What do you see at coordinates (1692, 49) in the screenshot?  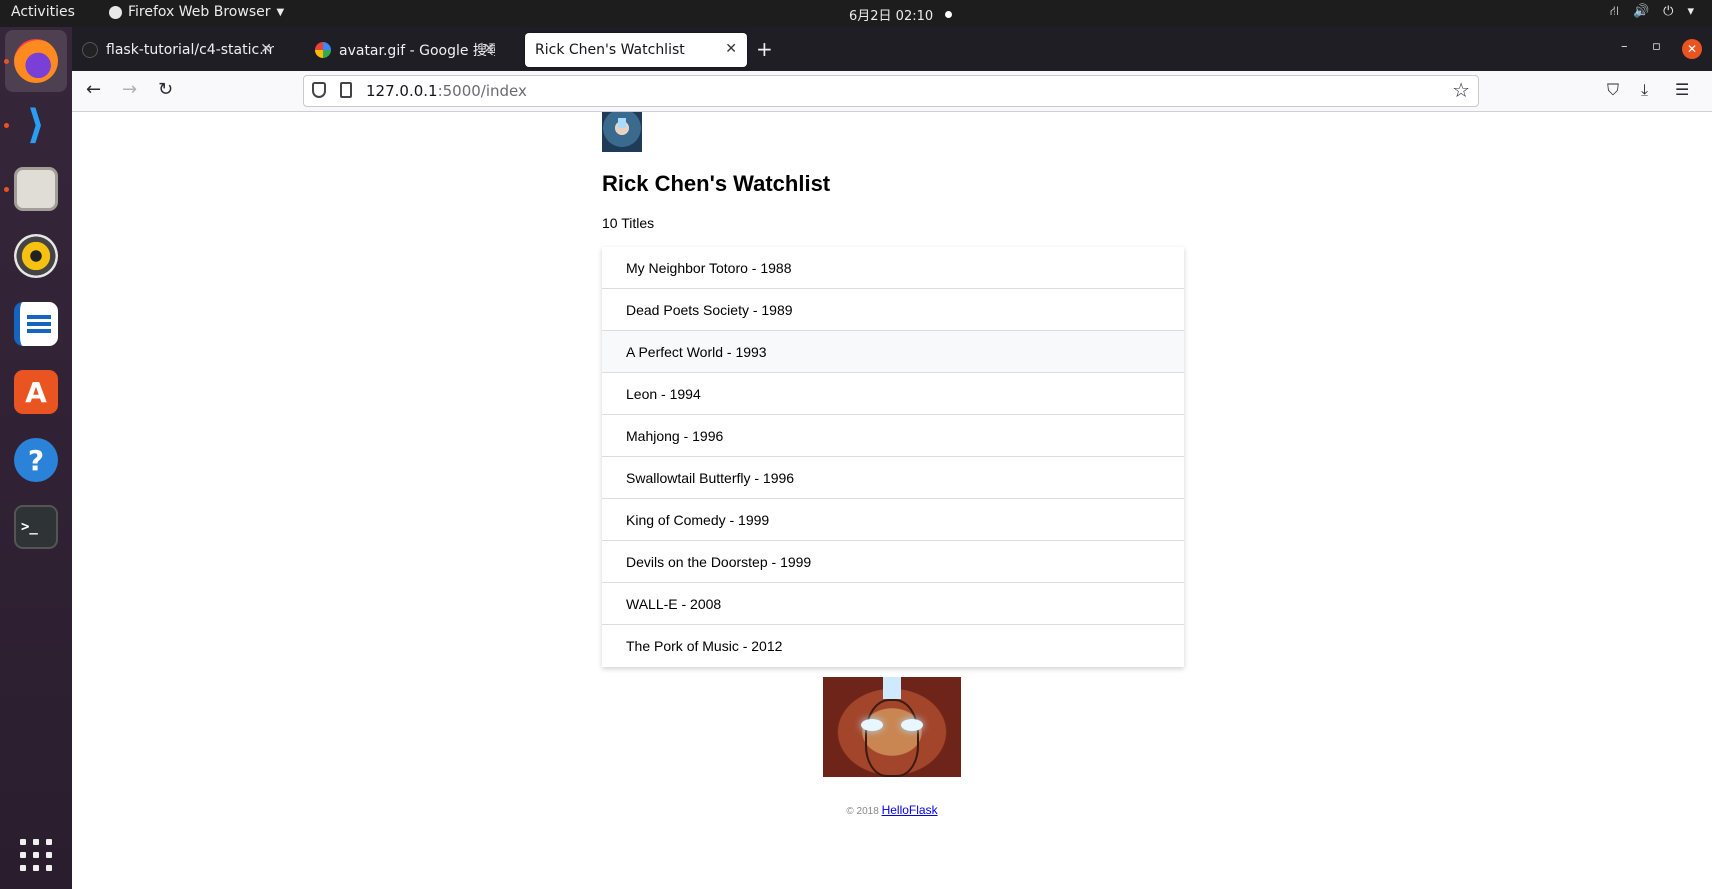 I see `window-close-icon: ✕` at bounding box center [1692, 49].